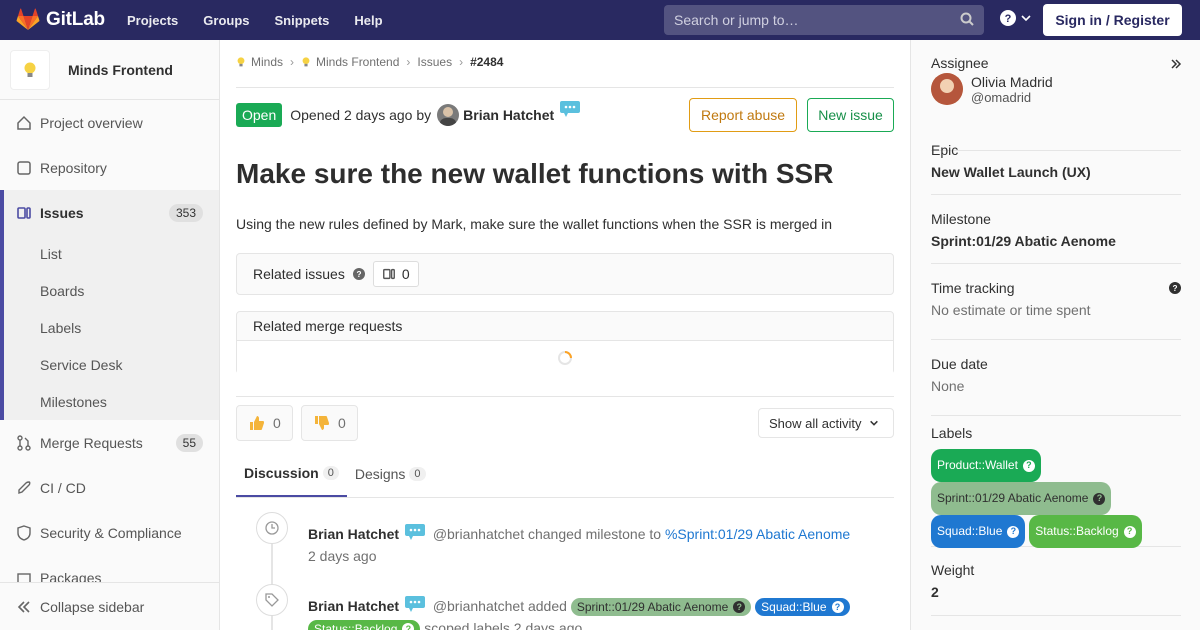  I want to click on issue-meta: Open Opened 2 days ago by Brian Hatchet, so click(408, 114).